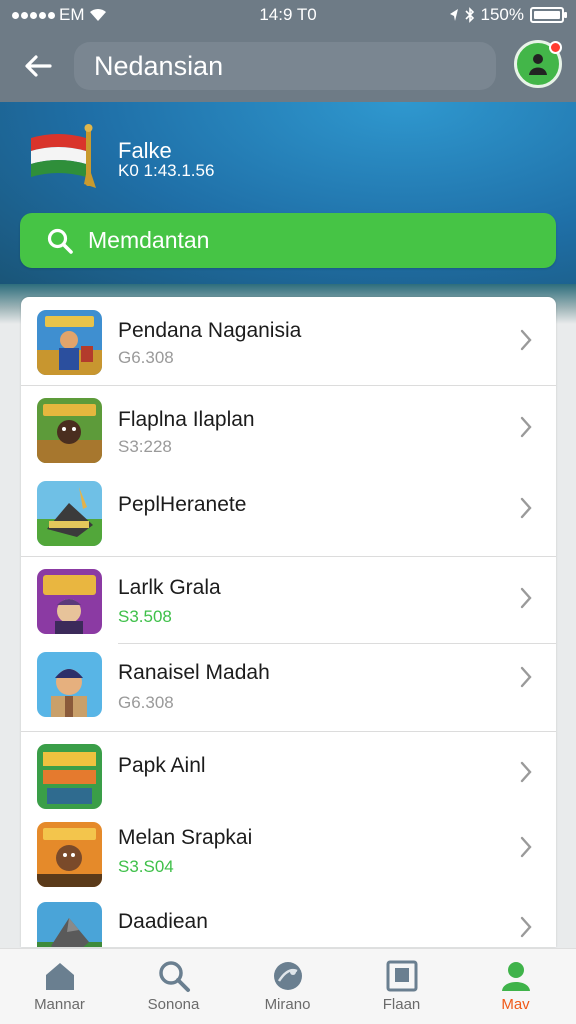 This screenshot has height=1024, width=576. What do you see at coordinates (402, 976) in the screenshot?
I see `frame-icon` at bounding box center [402, 976].